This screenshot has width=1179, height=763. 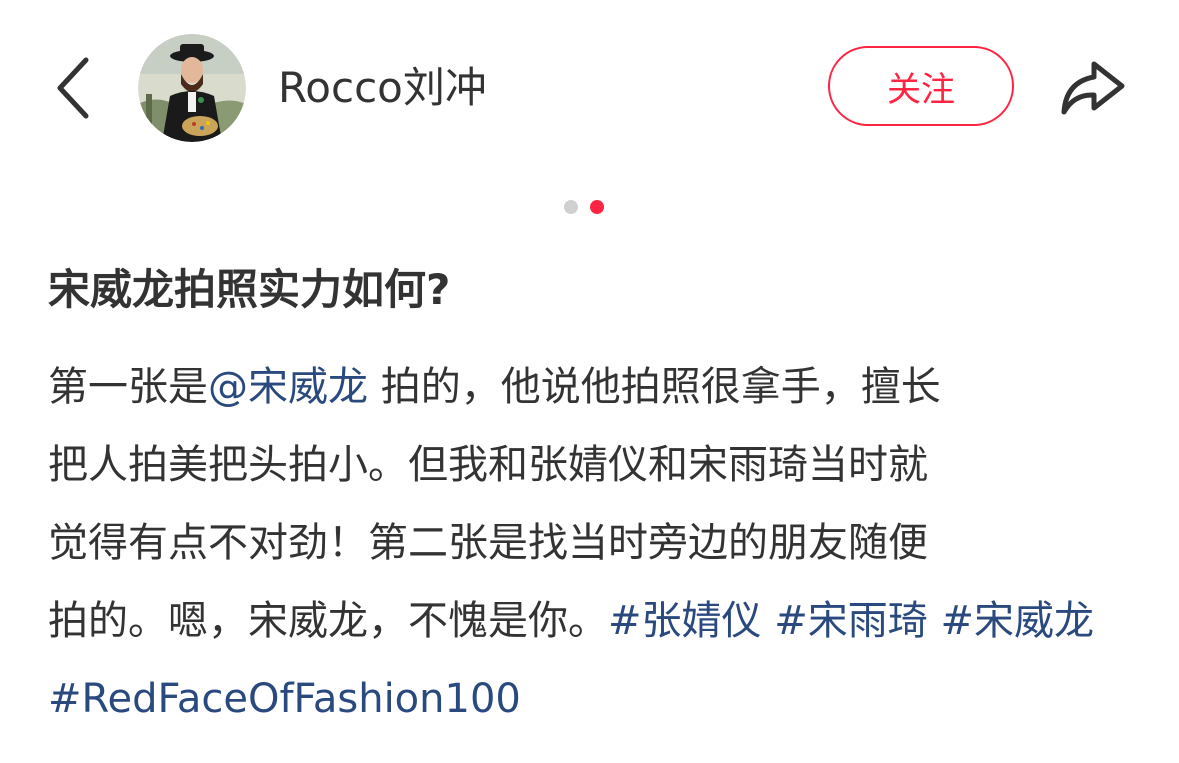 What do you see at coordinates (249, 289) in the screenshot?
I see `note-title: 宋威龙拍照实力如何?` at bounding box center [249, 289].